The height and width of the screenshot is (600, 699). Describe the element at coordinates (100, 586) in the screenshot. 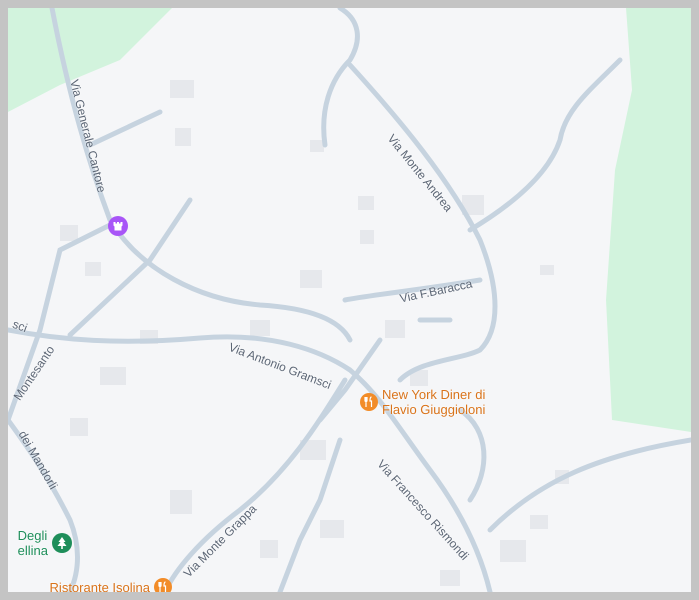

I see `place-label: Ristorante Isolina` at that location.